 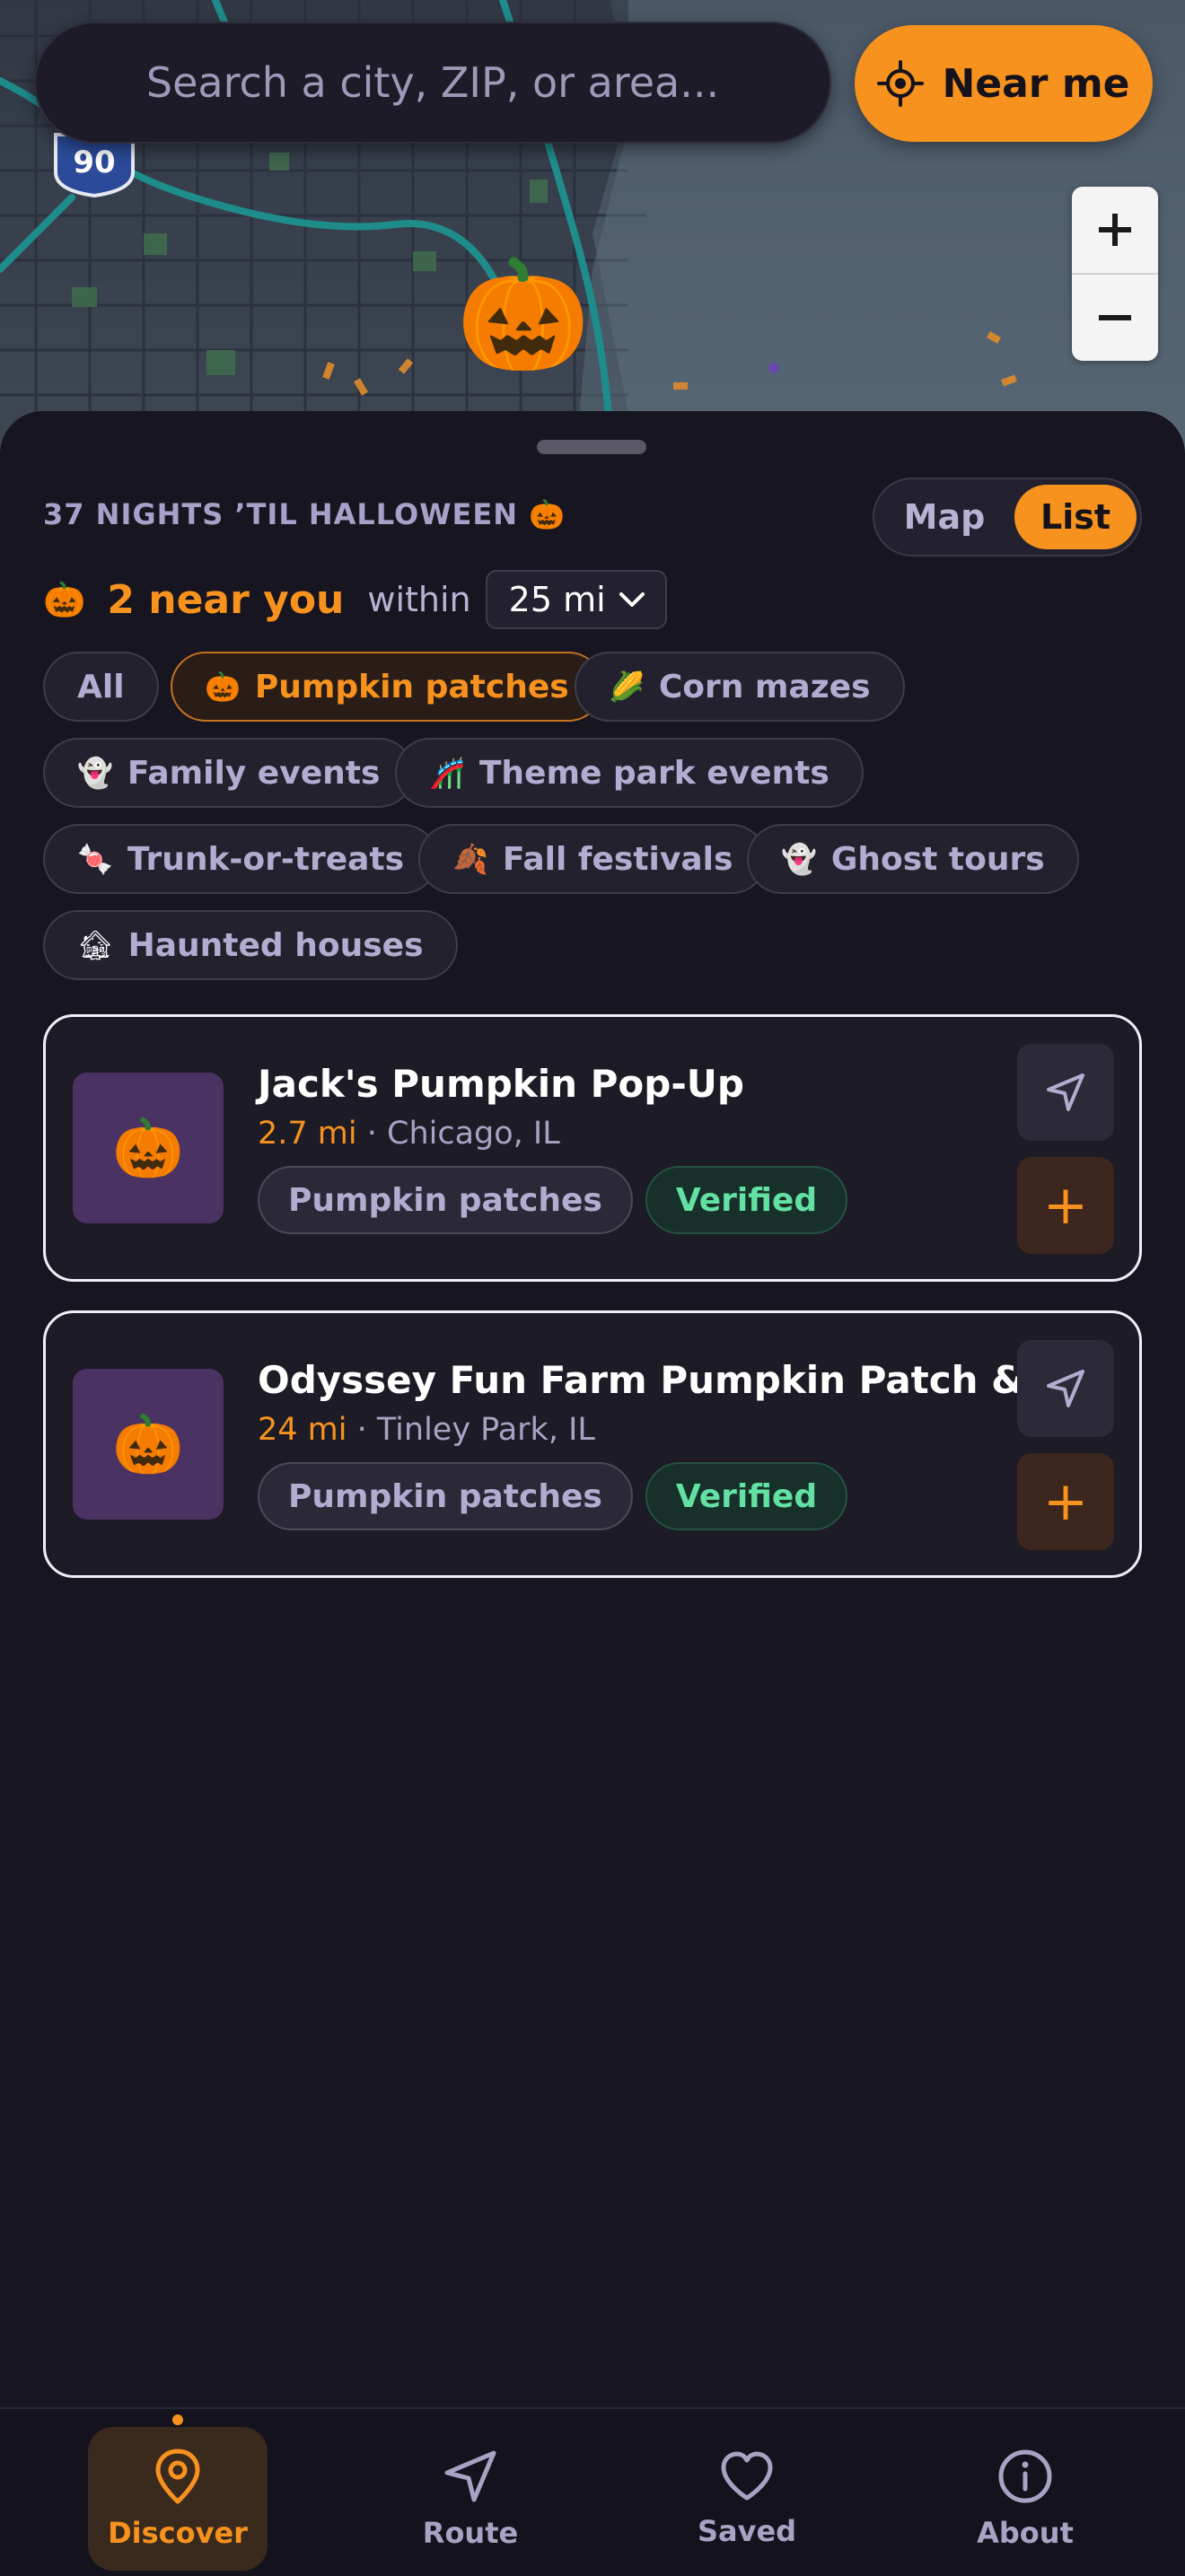 I want to click on result-meta: 24 mi · Tinley Park, IL, so click(x=426, y=1430).